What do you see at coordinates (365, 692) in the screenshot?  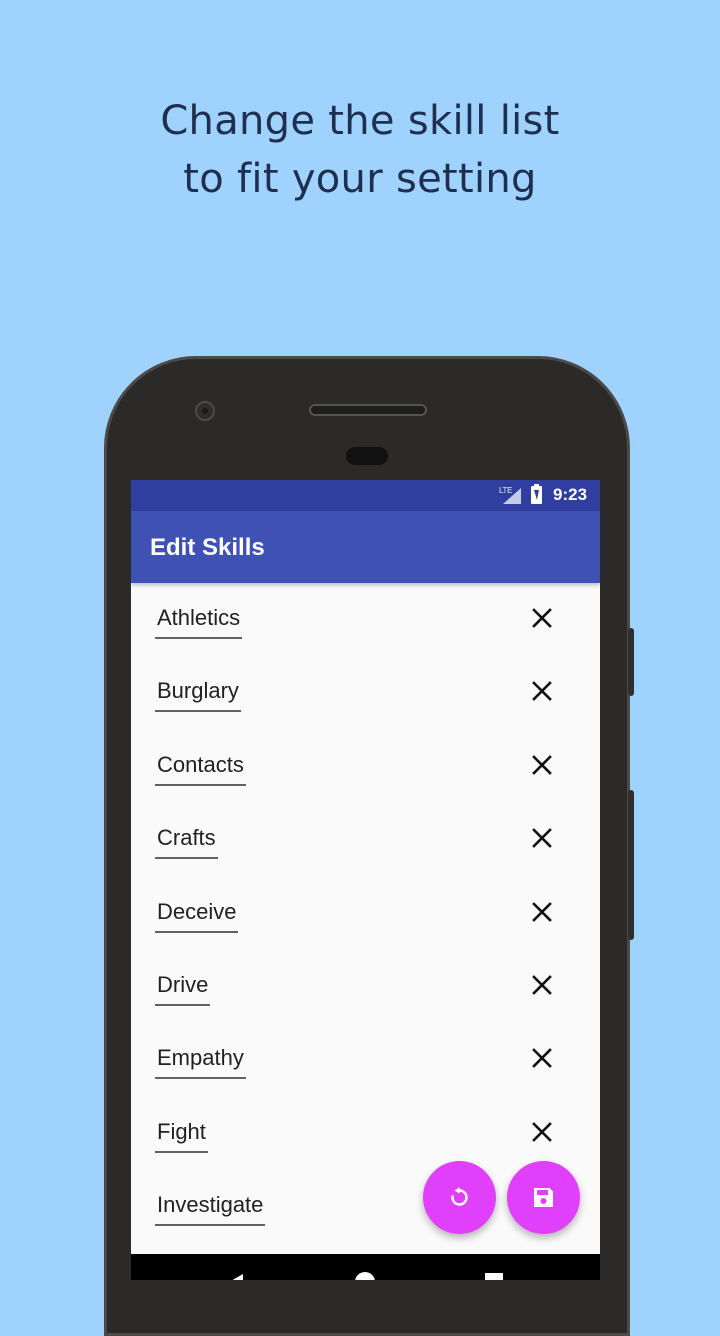 I see `skill-row: Burglary` at bounding box center [365, 692].